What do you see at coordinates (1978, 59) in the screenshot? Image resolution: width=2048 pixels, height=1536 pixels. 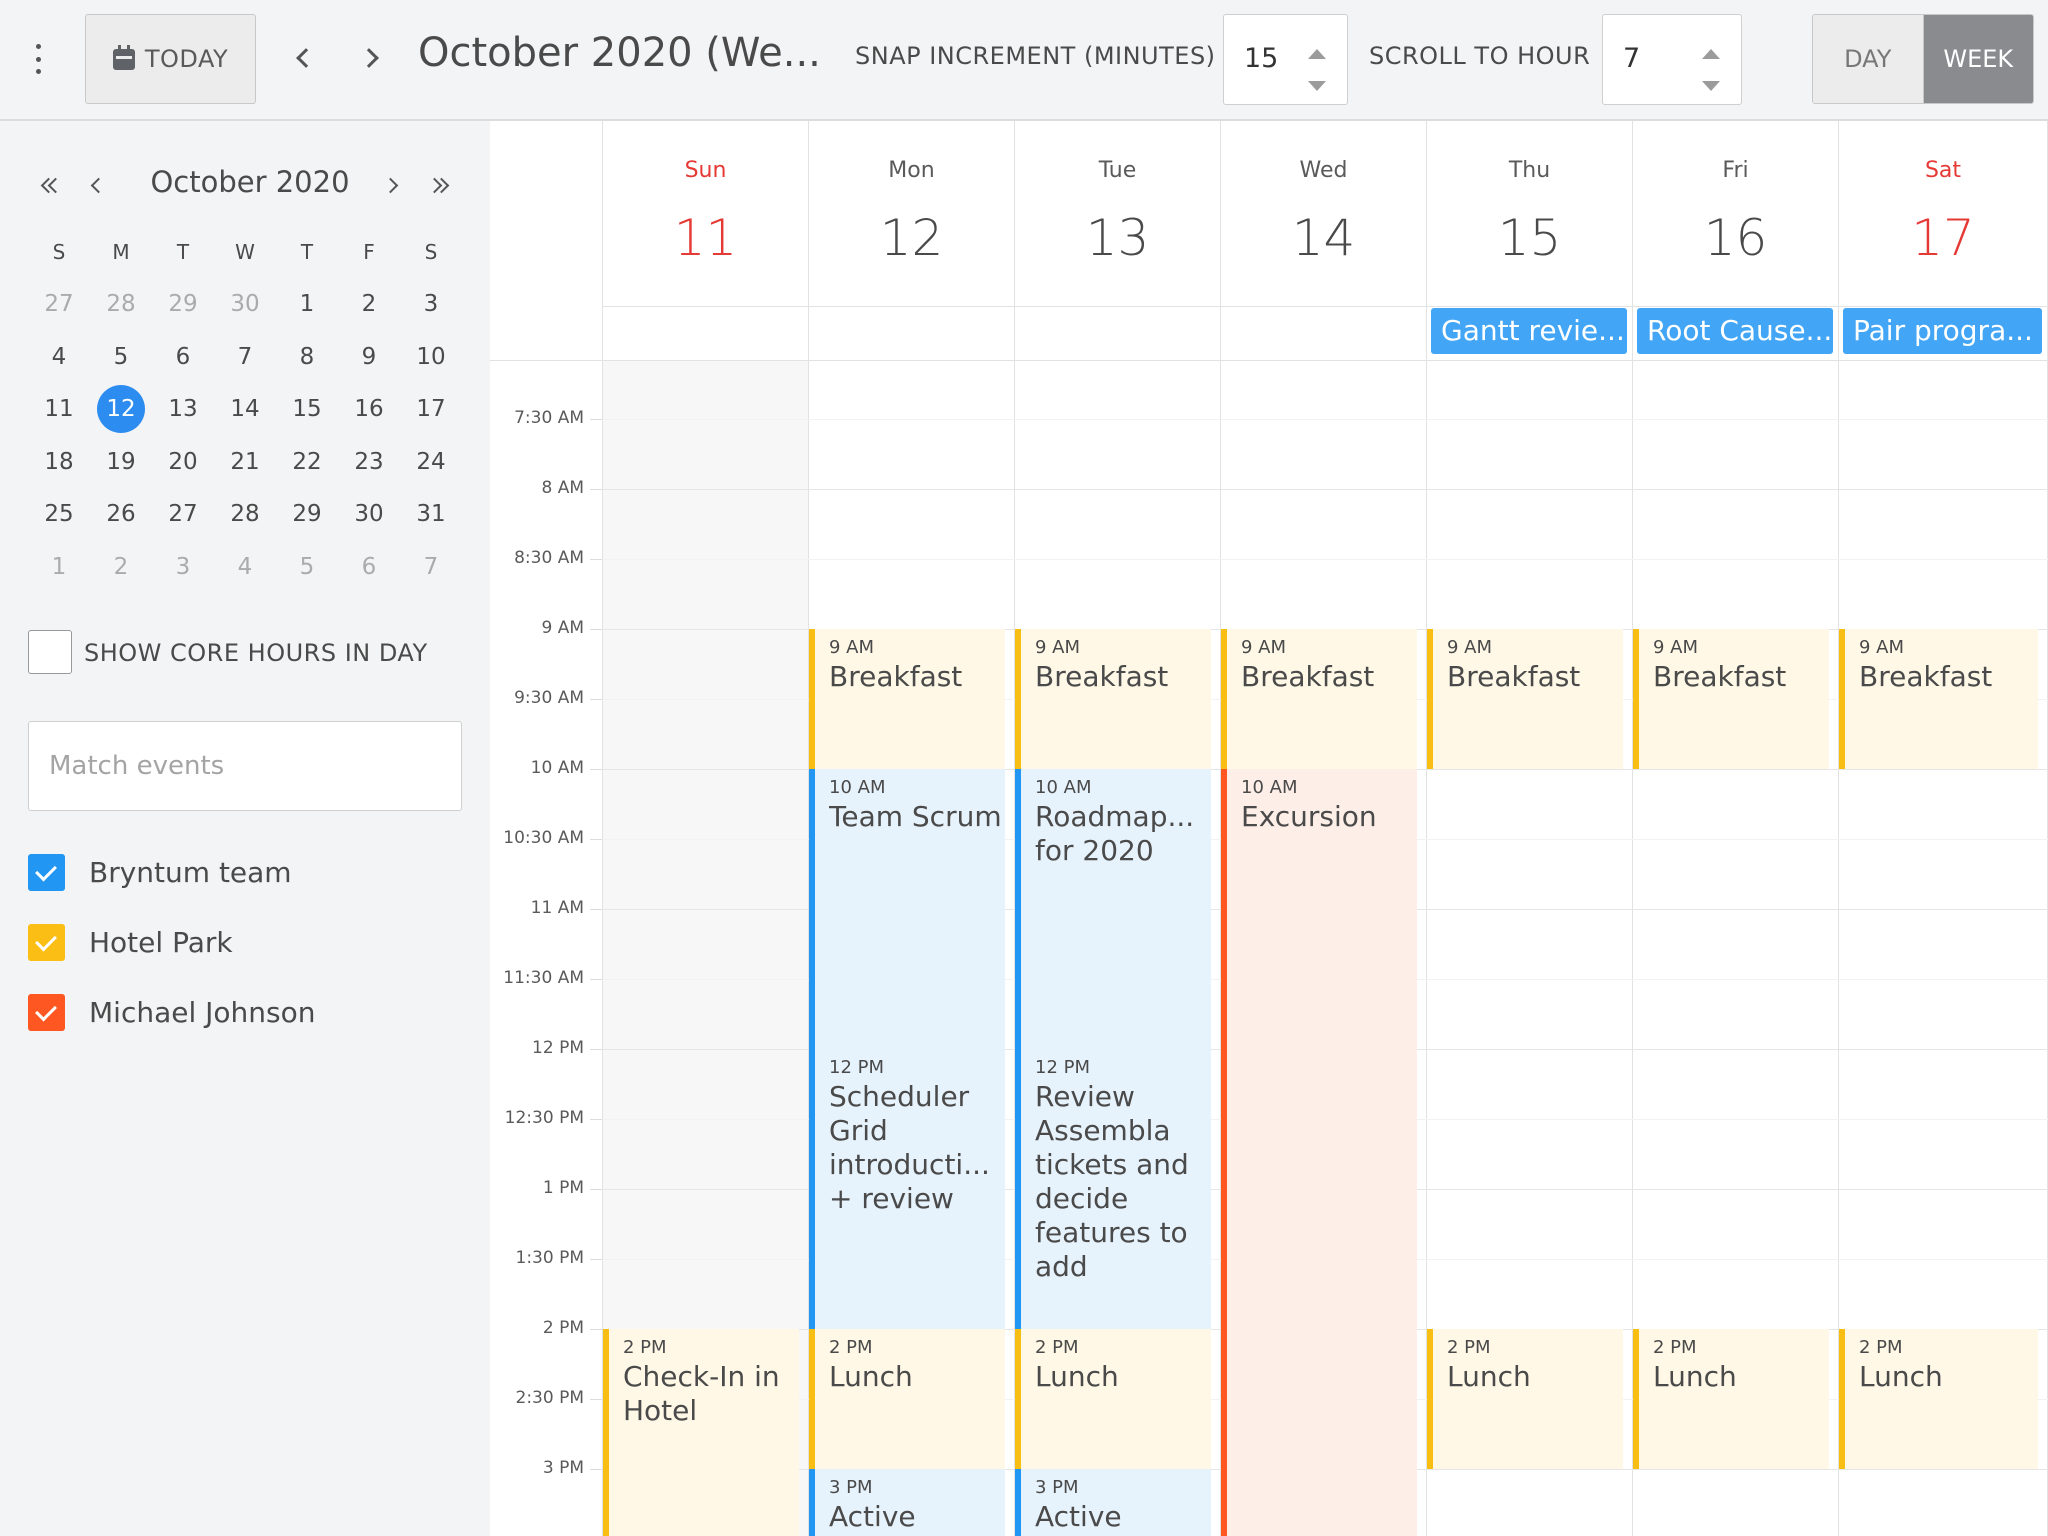 I see `week-view-button: WEEK` at bounding box center [1978, 59].